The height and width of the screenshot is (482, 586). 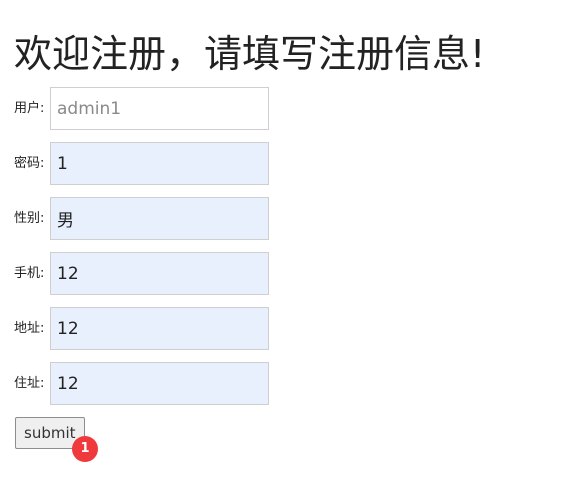 I want to click on password-input, so click(x=159, y=163).